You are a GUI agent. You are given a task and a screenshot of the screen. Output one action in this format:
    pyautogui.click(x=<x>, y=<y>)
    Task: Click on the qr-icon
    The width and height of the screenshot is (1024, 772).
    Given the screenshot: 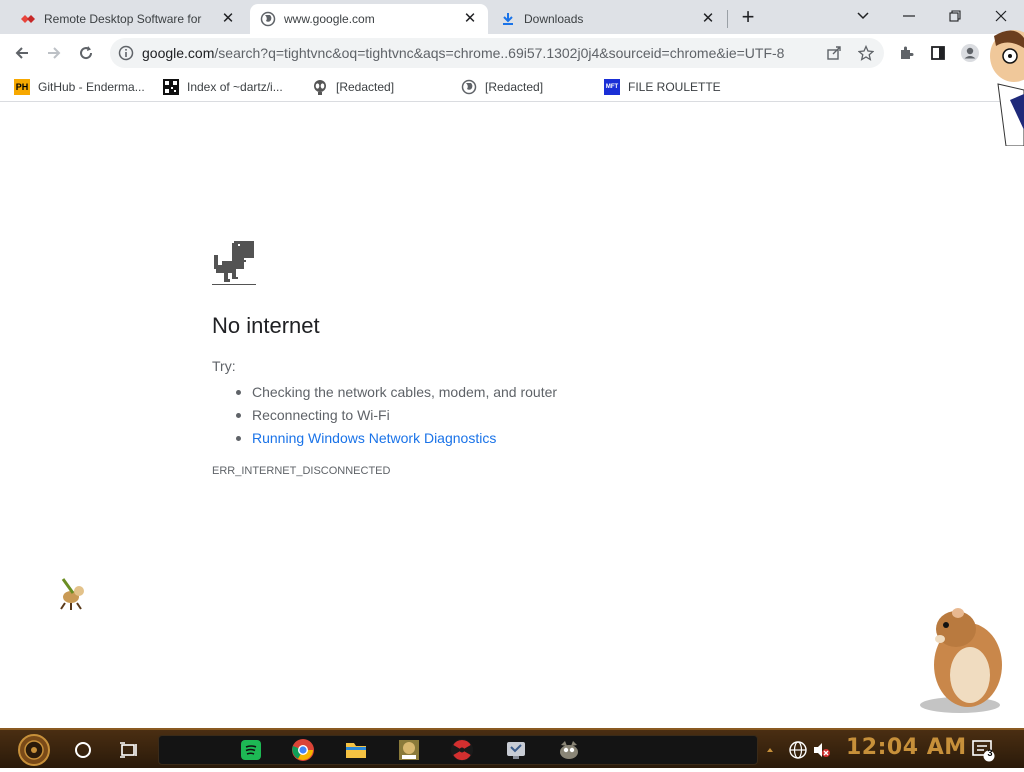 What is the action you would take?
    pyautogui.click(x=171, y=87)
    